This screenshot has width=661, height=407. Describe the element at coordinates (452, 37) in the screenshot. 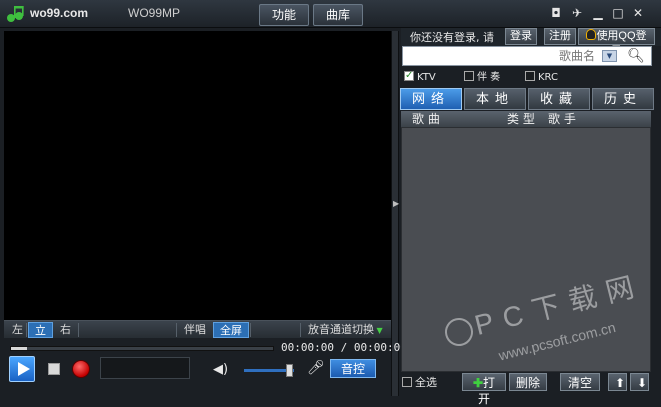

I see `login-prompt: 你还没有登录, 请` at that location.